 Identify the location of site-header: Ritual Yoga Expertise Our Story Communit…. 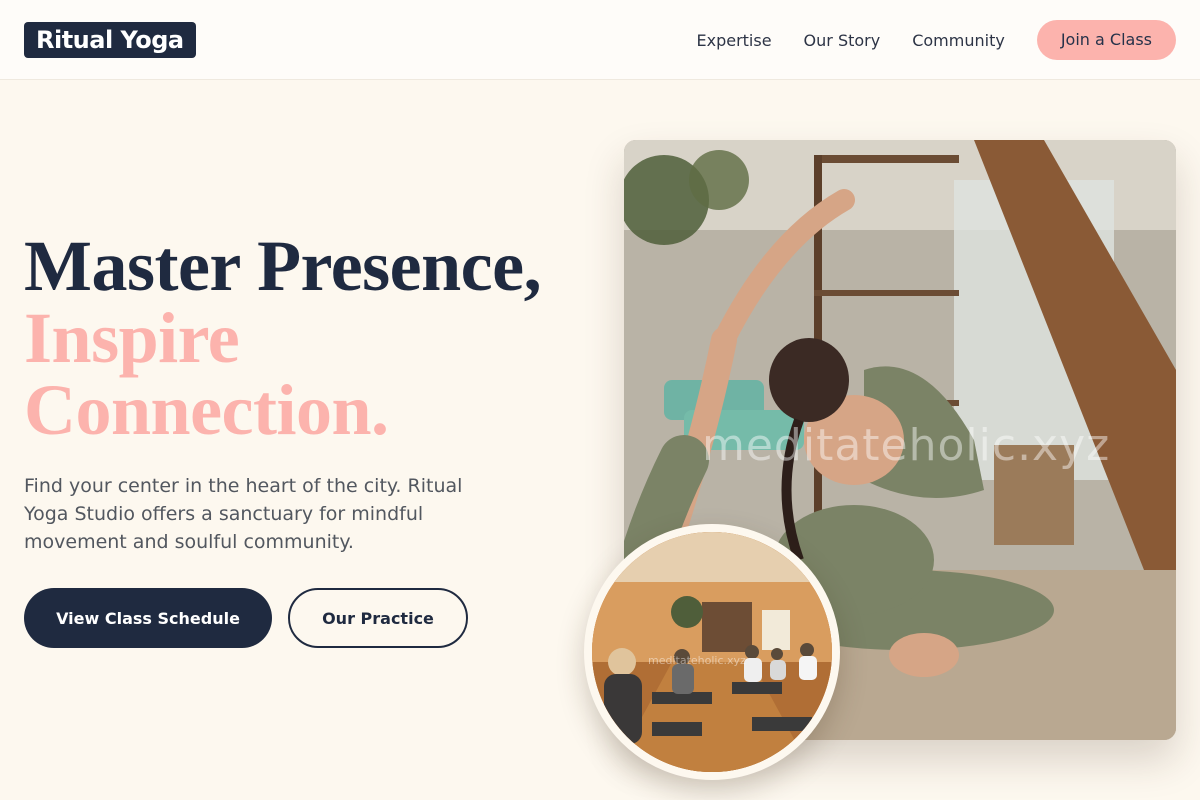
(600, 40).